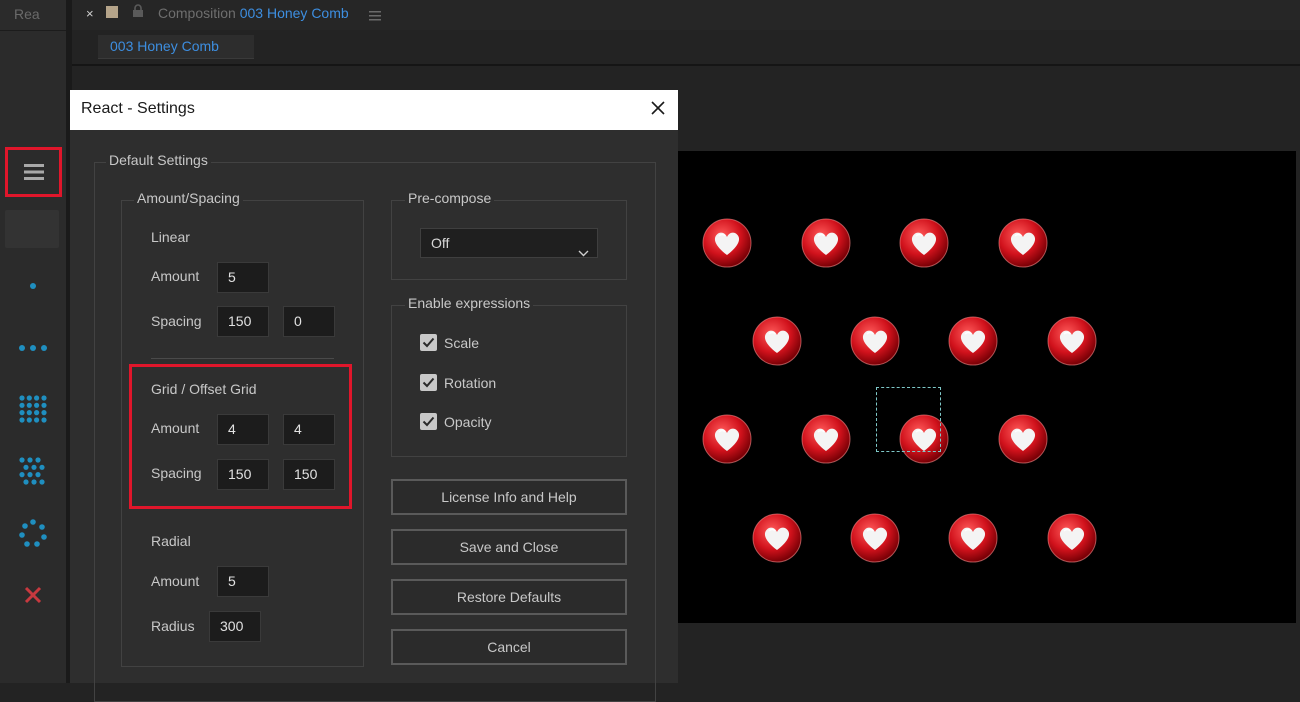 The height and width of the screenshot is (702, 1300). I want to click on radial-amount-input: 5, so click(243, 581).